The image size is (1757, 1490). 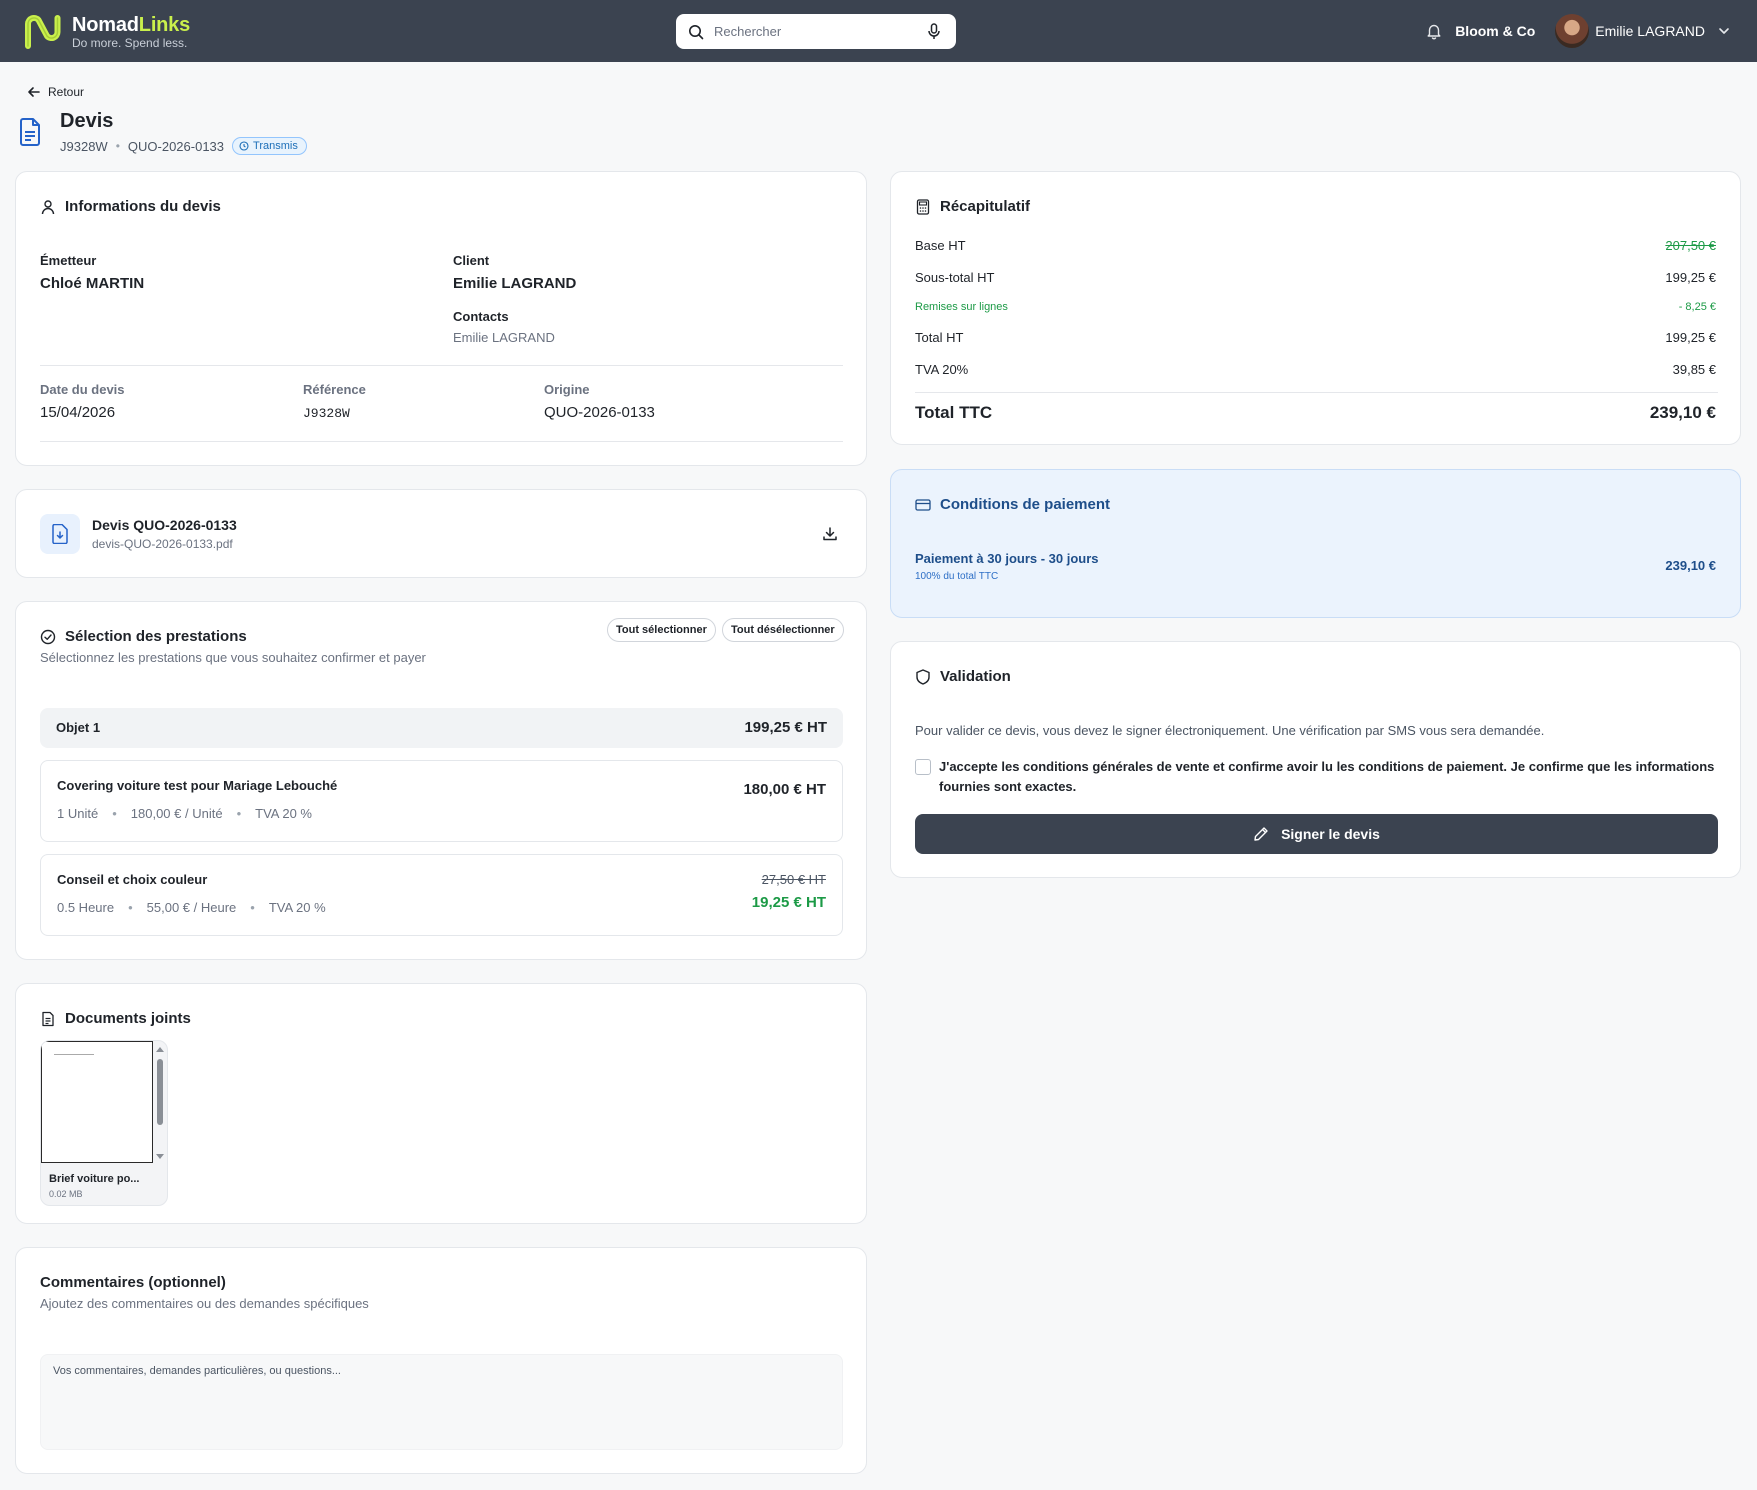 What do you see at coordinates (1697, 307) in the screenshot?
I see `summary-row-value: - 8,25 €` at bounding box center [1697, 307].